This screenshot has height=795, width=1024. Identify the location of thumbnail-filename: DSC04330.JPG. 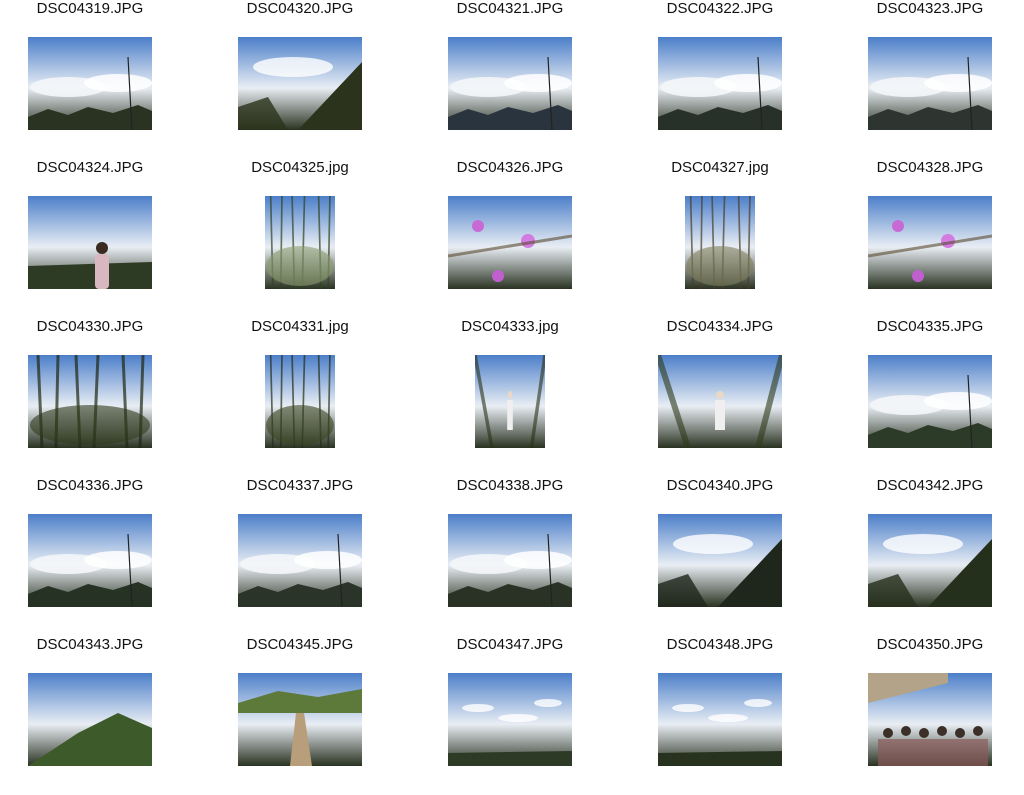
(90, 327).